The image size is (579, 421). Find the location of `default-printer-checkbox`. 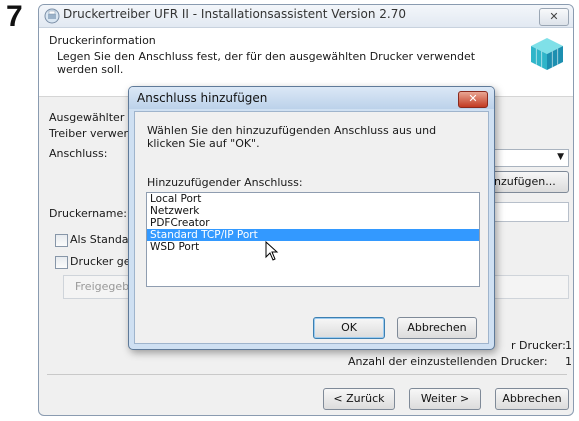

default-printer-checkbox is located at coordinates (61, 240).